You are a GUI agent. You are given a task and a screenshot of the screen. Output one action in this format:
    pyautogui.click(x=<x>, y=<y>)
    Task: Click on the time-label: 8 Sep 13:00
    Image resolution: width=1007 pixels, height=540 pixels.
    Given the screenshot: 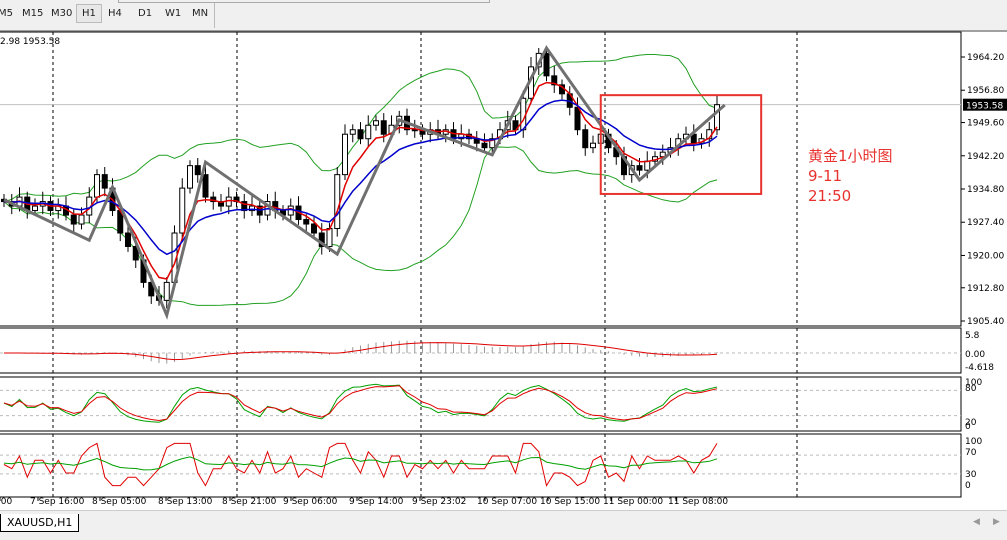 What is the action you would take?
    pyautogui.click(x=185, y=502)
    